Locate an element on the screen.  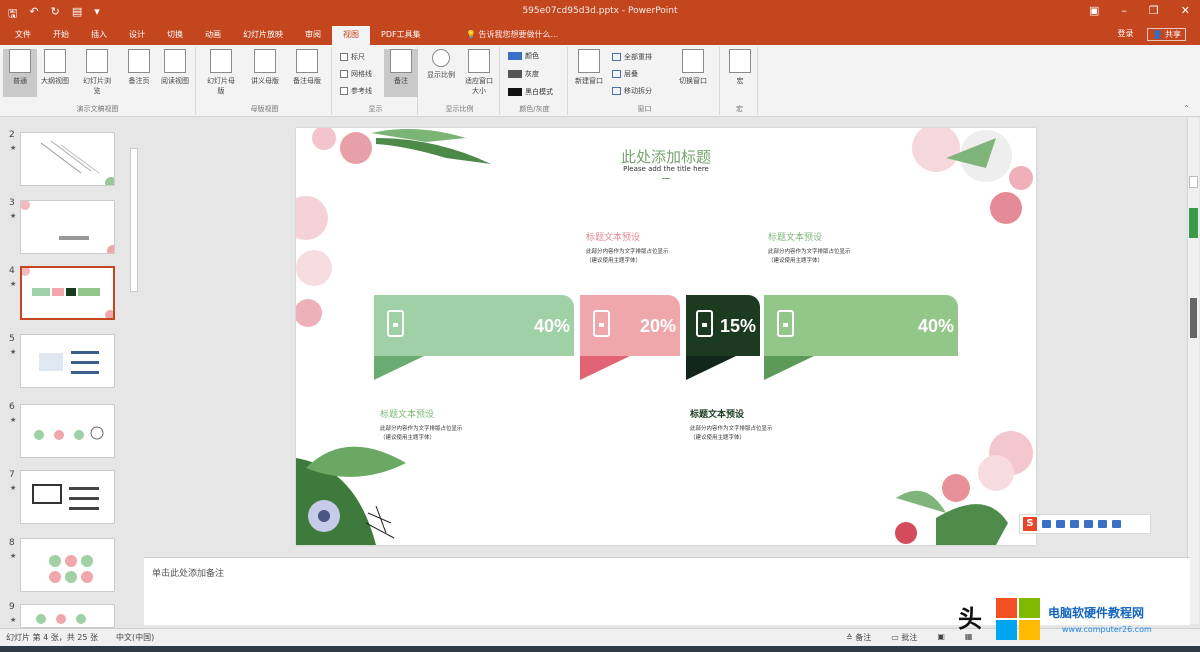
language-indicator: 中文(中国) is located at coordinates (135, 637).